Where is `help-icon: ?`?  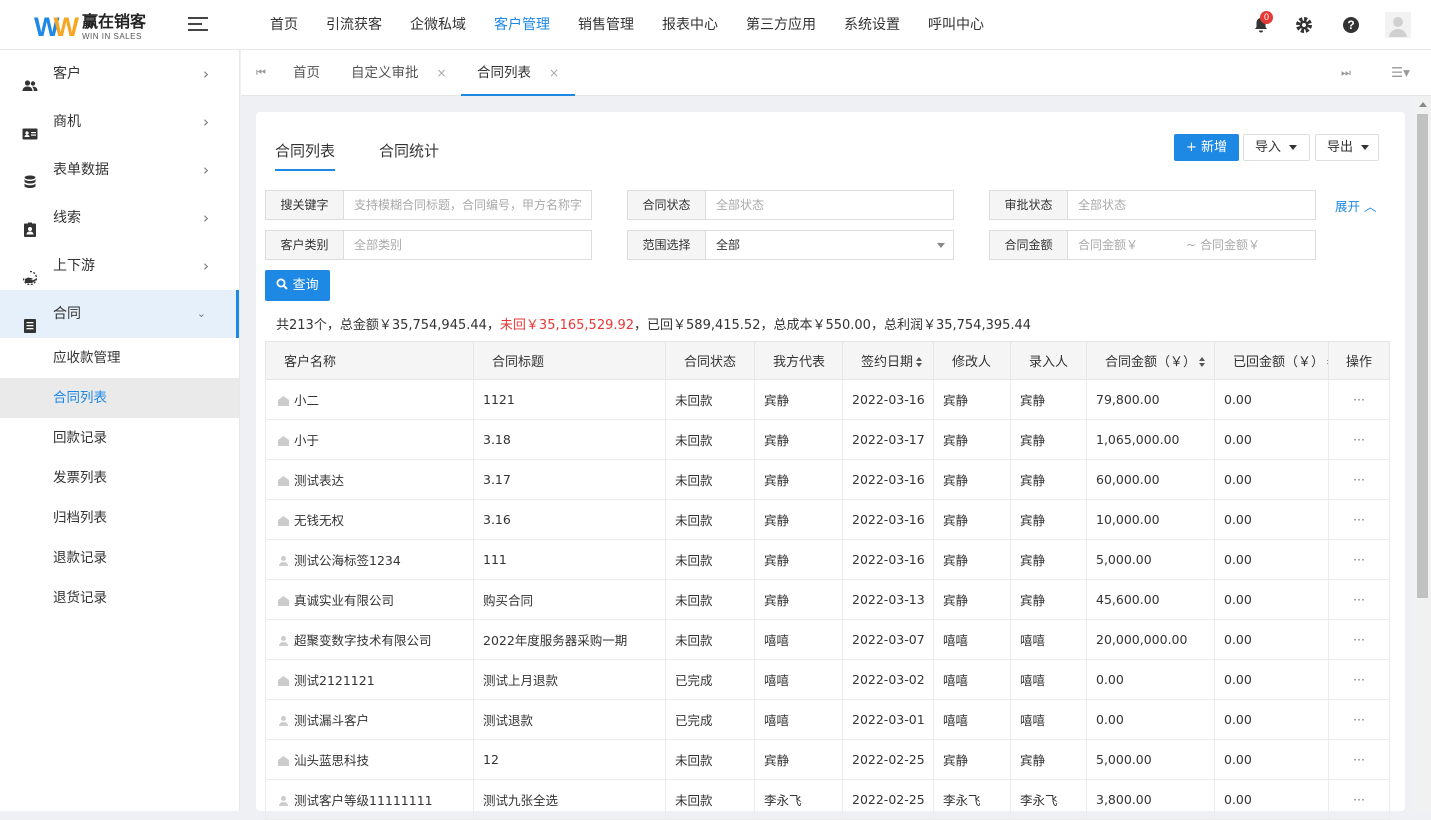
help-icon: ? is located at coordinates (1351, 25).